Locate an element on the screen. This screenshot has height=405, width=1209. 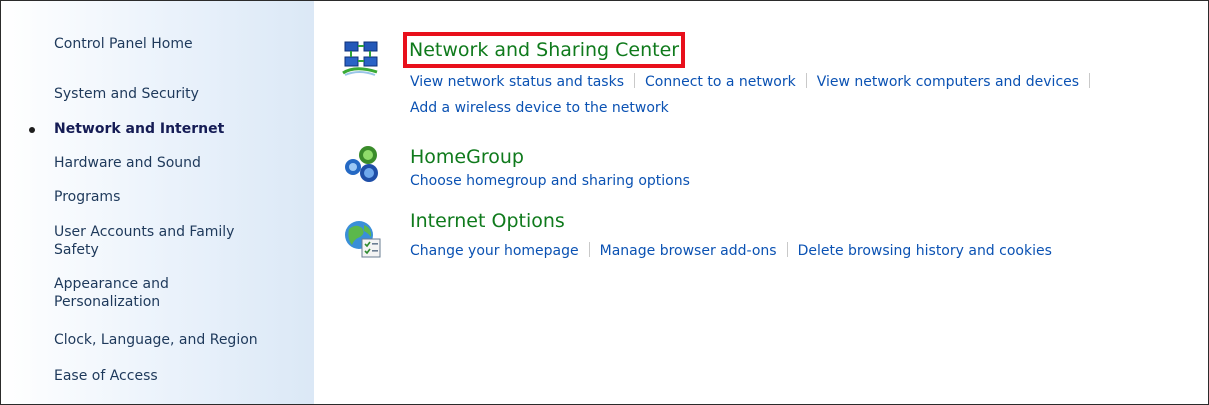
nav-appearance-personalization: Appearance and Personalization is located at coordinates (139, 293).